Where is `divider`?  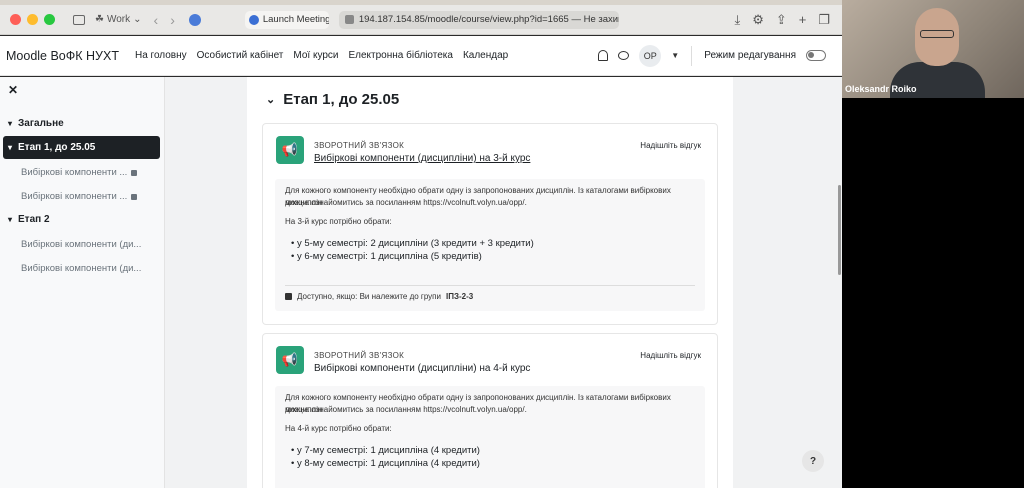 divider is located at coordinates (490, 285).